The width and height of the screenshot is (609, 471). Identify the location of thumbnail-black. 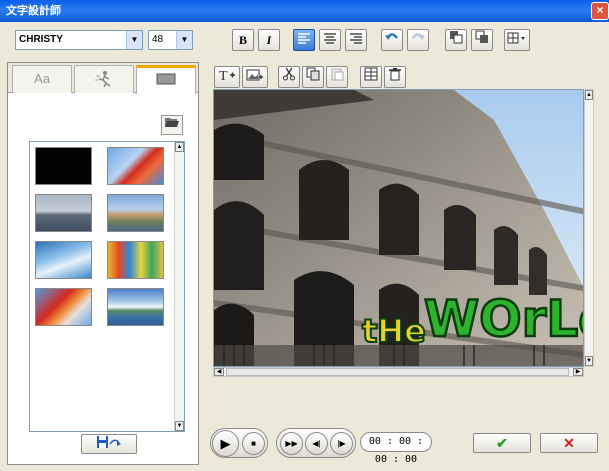
(63, 166).